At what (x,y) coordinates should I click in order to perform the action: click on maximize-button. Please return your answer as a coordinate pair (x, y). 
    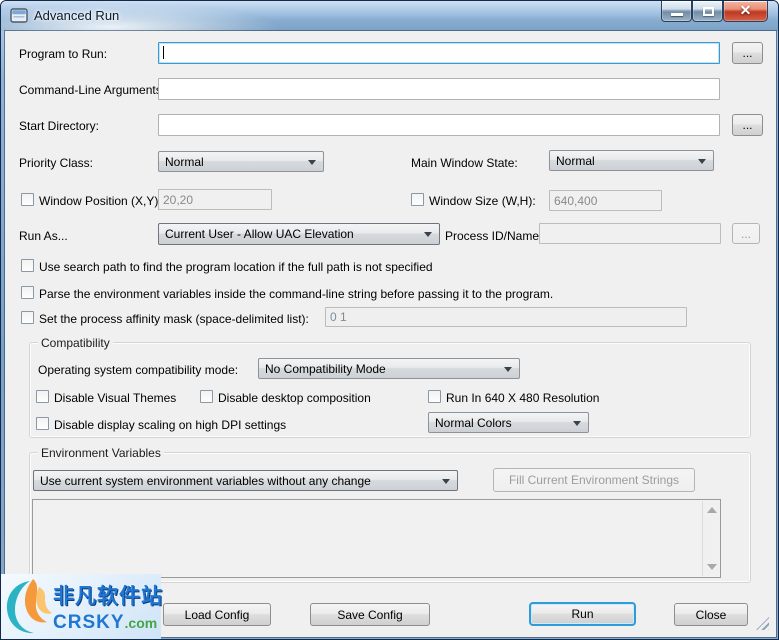
    Looking at the image, I should click on (707, 11).